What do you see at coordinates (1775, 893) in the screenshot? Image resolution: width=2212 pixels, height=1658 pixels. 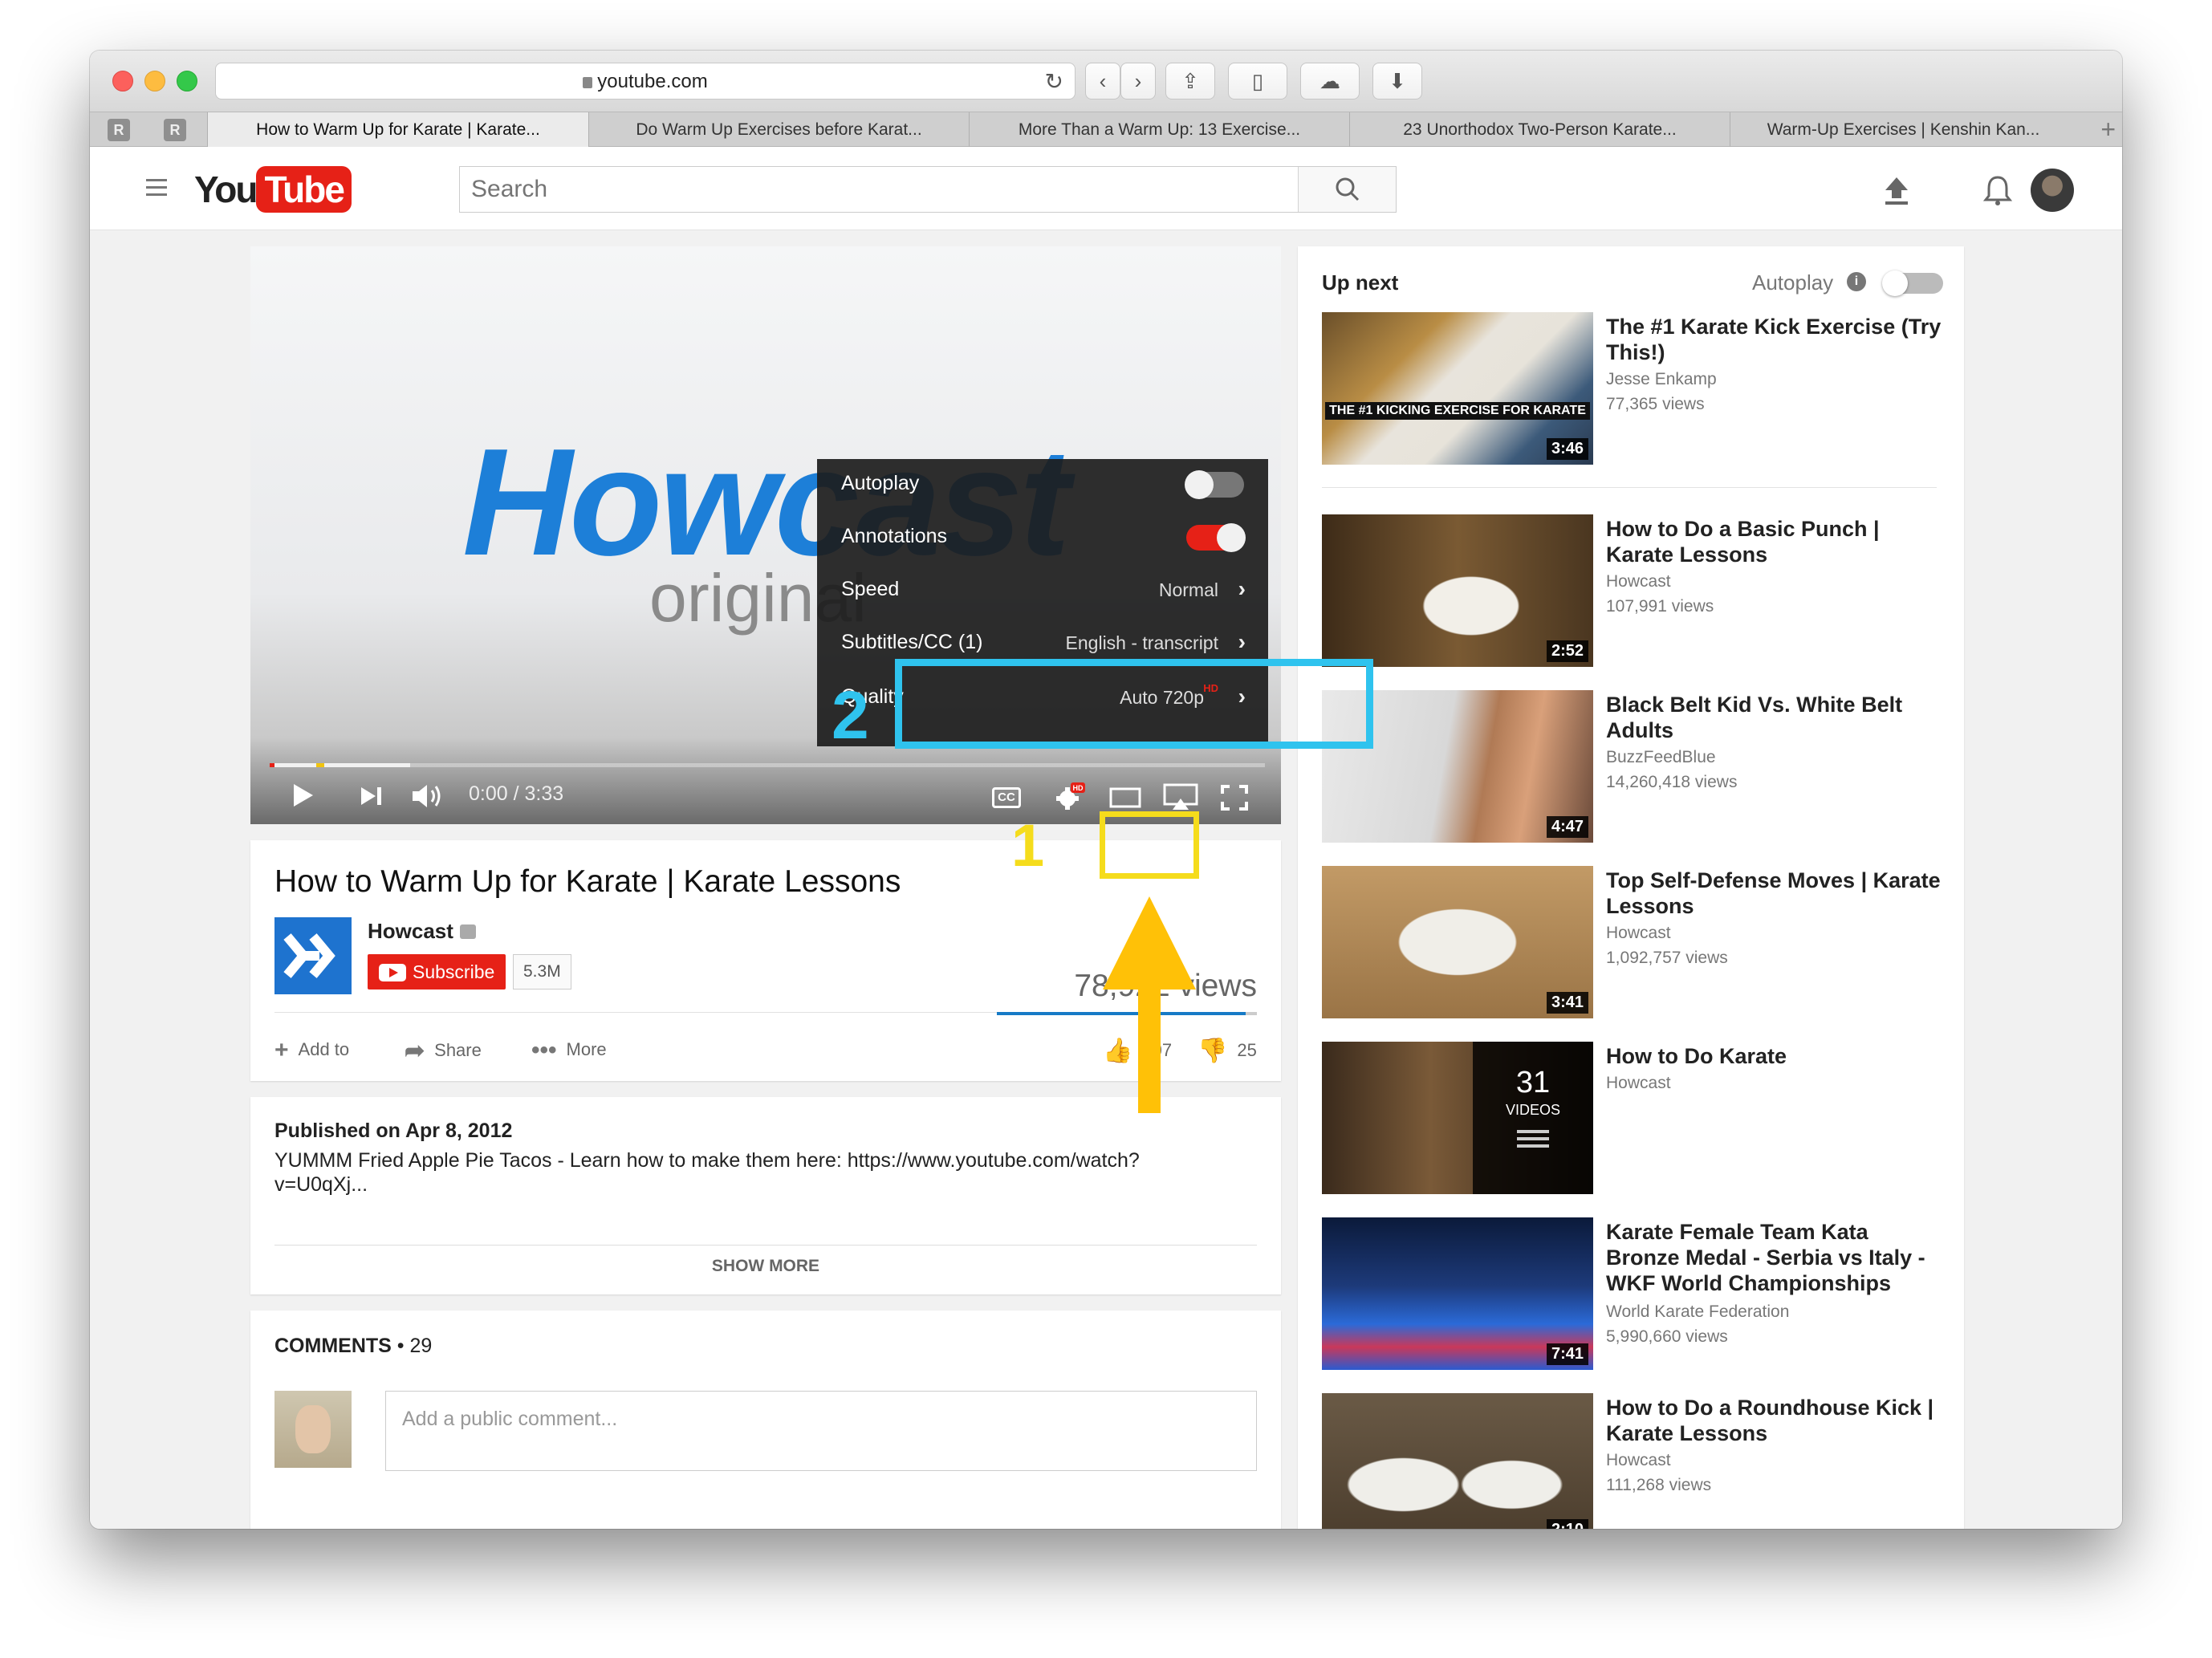 I see `rec-title: Top Self-Defense Moves | Karate Lessons` at bounding box center [1775, 893].